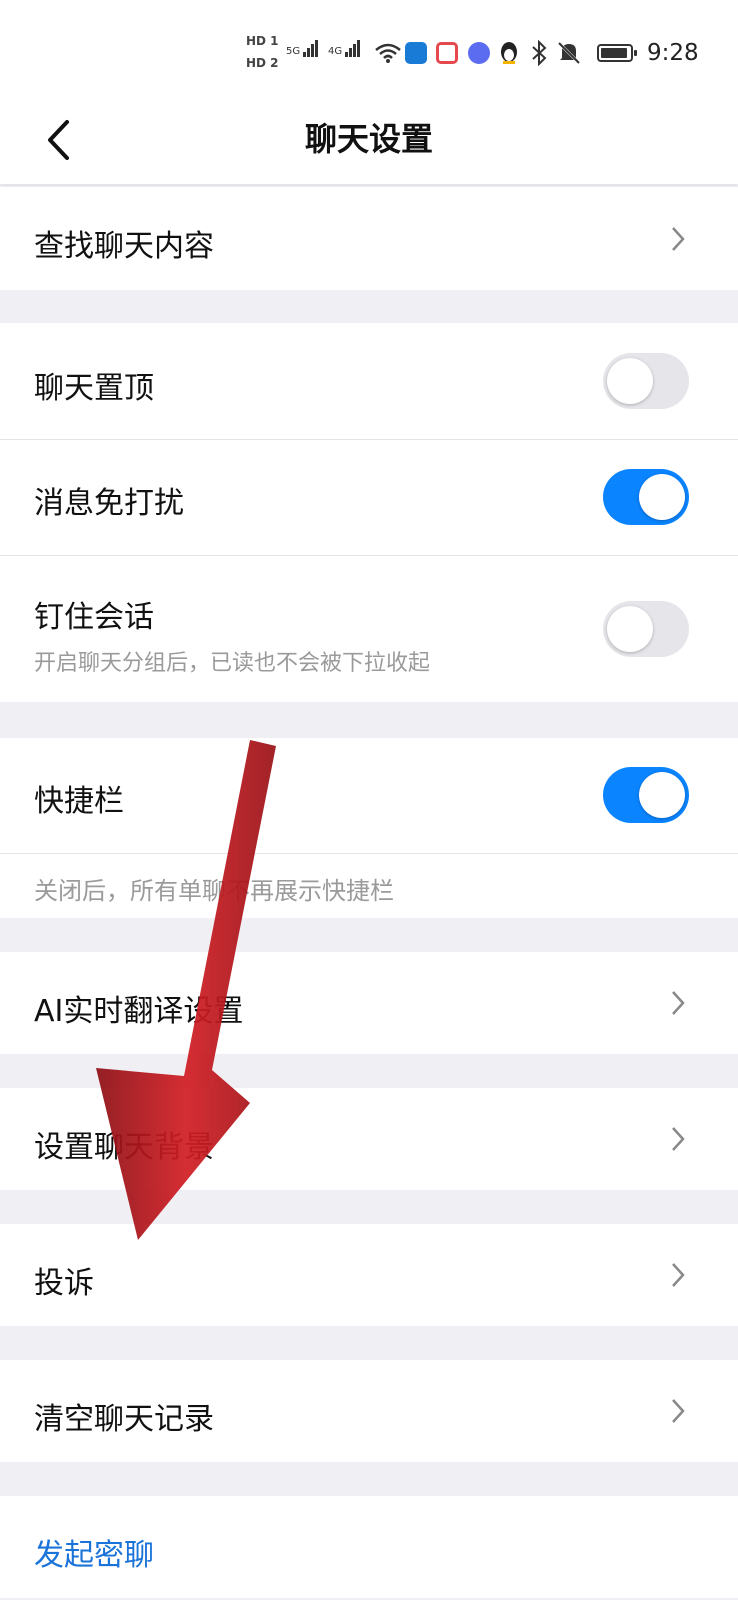 This screenshot has width=738, height=1600. What do you see at coordinates (369, 629) in the screenshot?
I see `pin-chat-row: 钉住会话 开启聊天分组后，已读也不会被下拉收起` at bounding box center [369, 629].